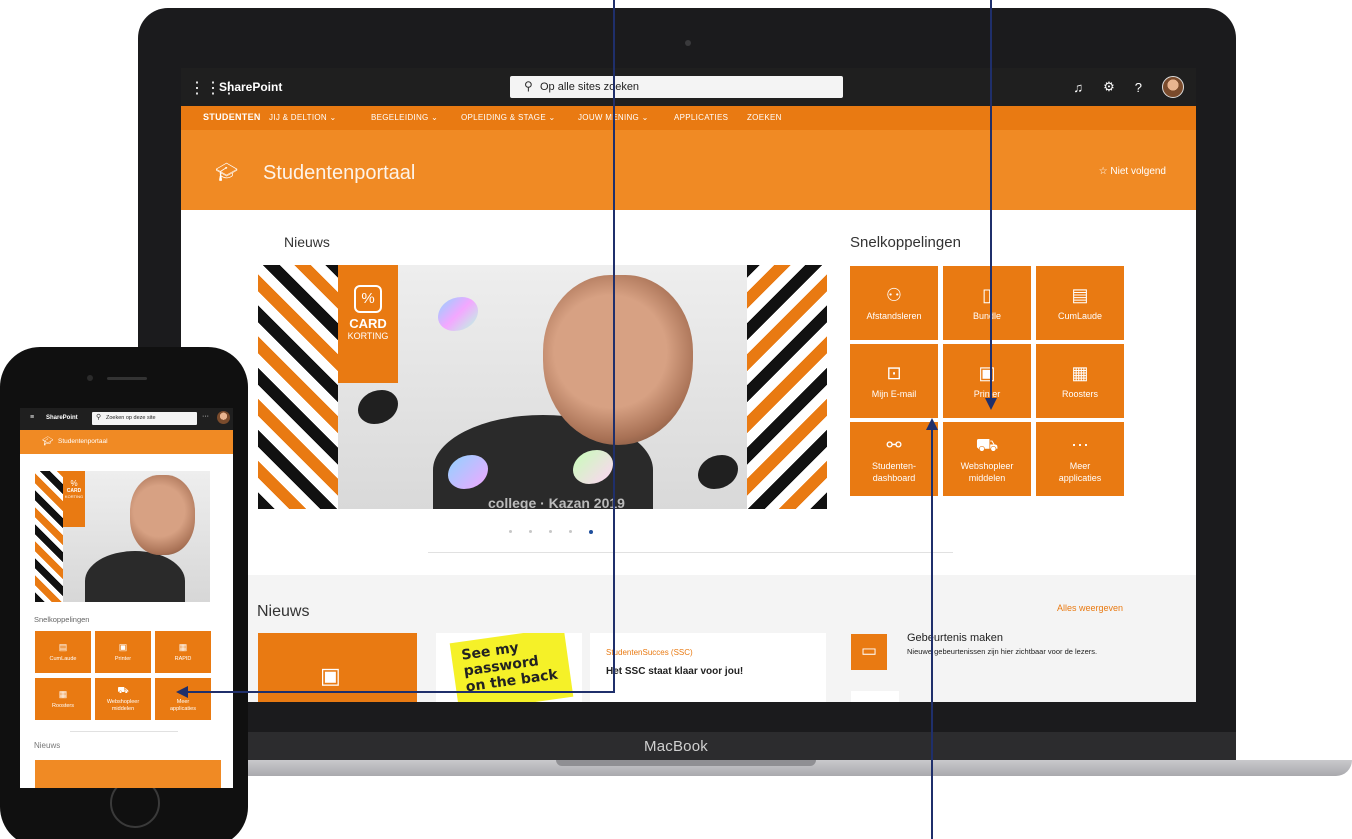  I want to click on event-placeholder, so click(875, 696).